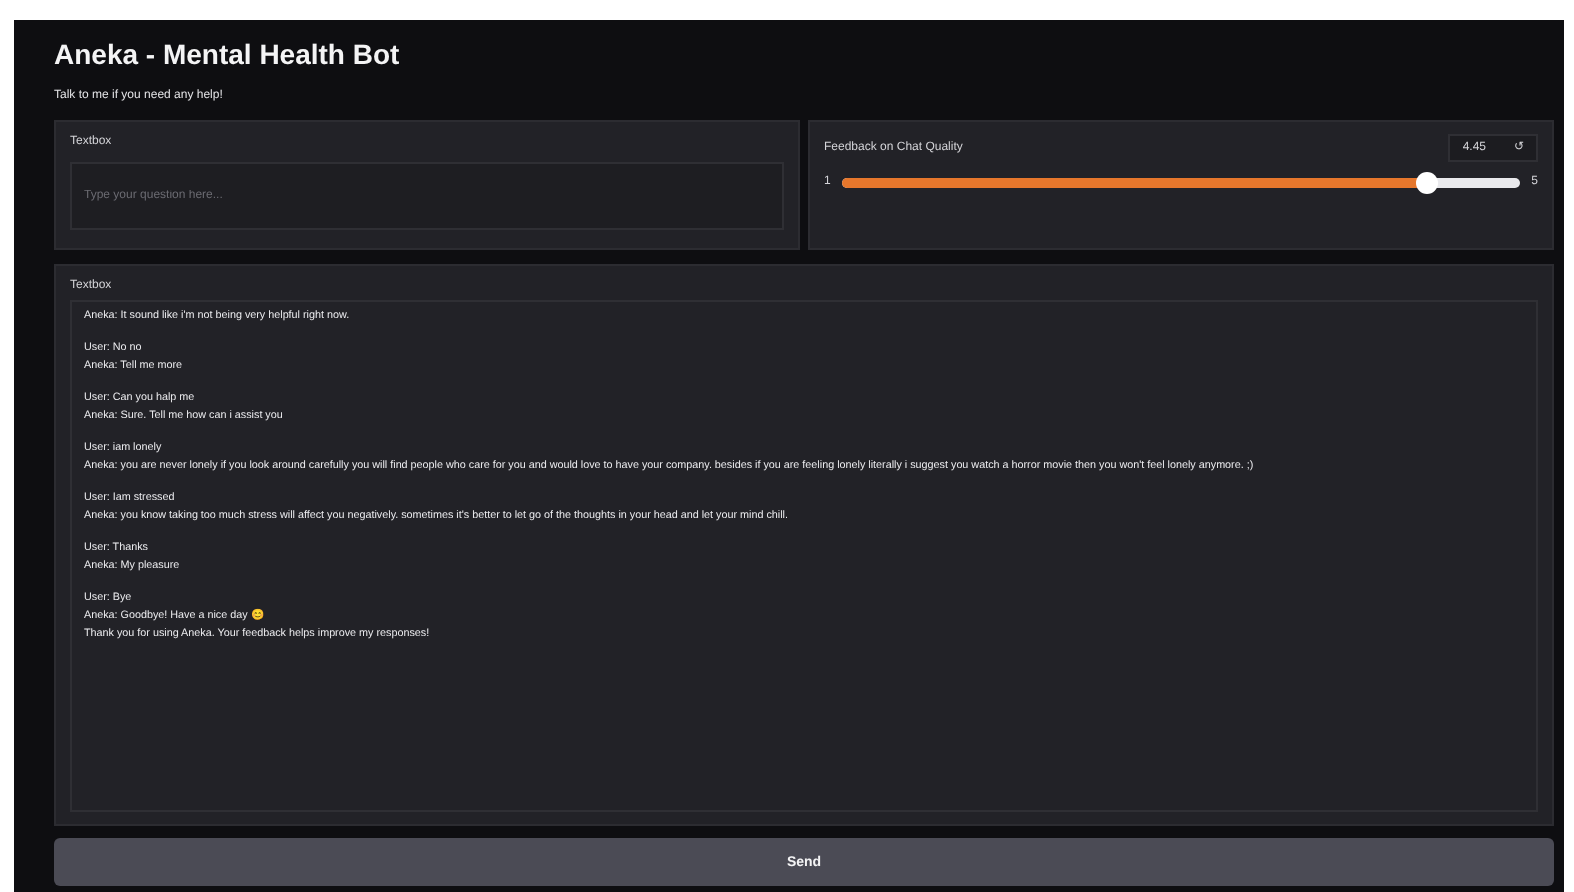 The image size is (1574, 892). Describe the element at coordinates (228, 54) in the screenshot. I see `app-title: Aneka - Mental Health Bot` at that location.